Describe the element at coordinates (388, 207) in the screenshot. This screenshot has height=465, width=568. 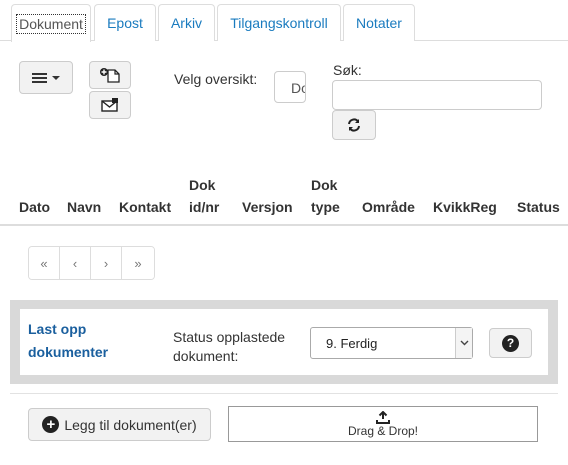
I see `column-header-omrade: Område` at that location.